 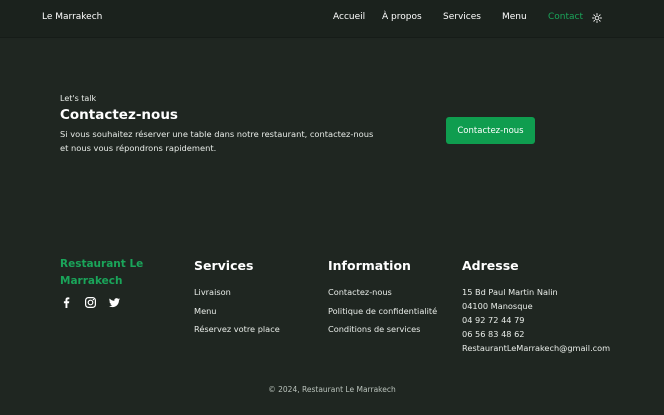 What do you see at coordinates (349, 17) in the screenshot?
I see `nav-link-accueil: Accueil` at bounding box center [349, 17].